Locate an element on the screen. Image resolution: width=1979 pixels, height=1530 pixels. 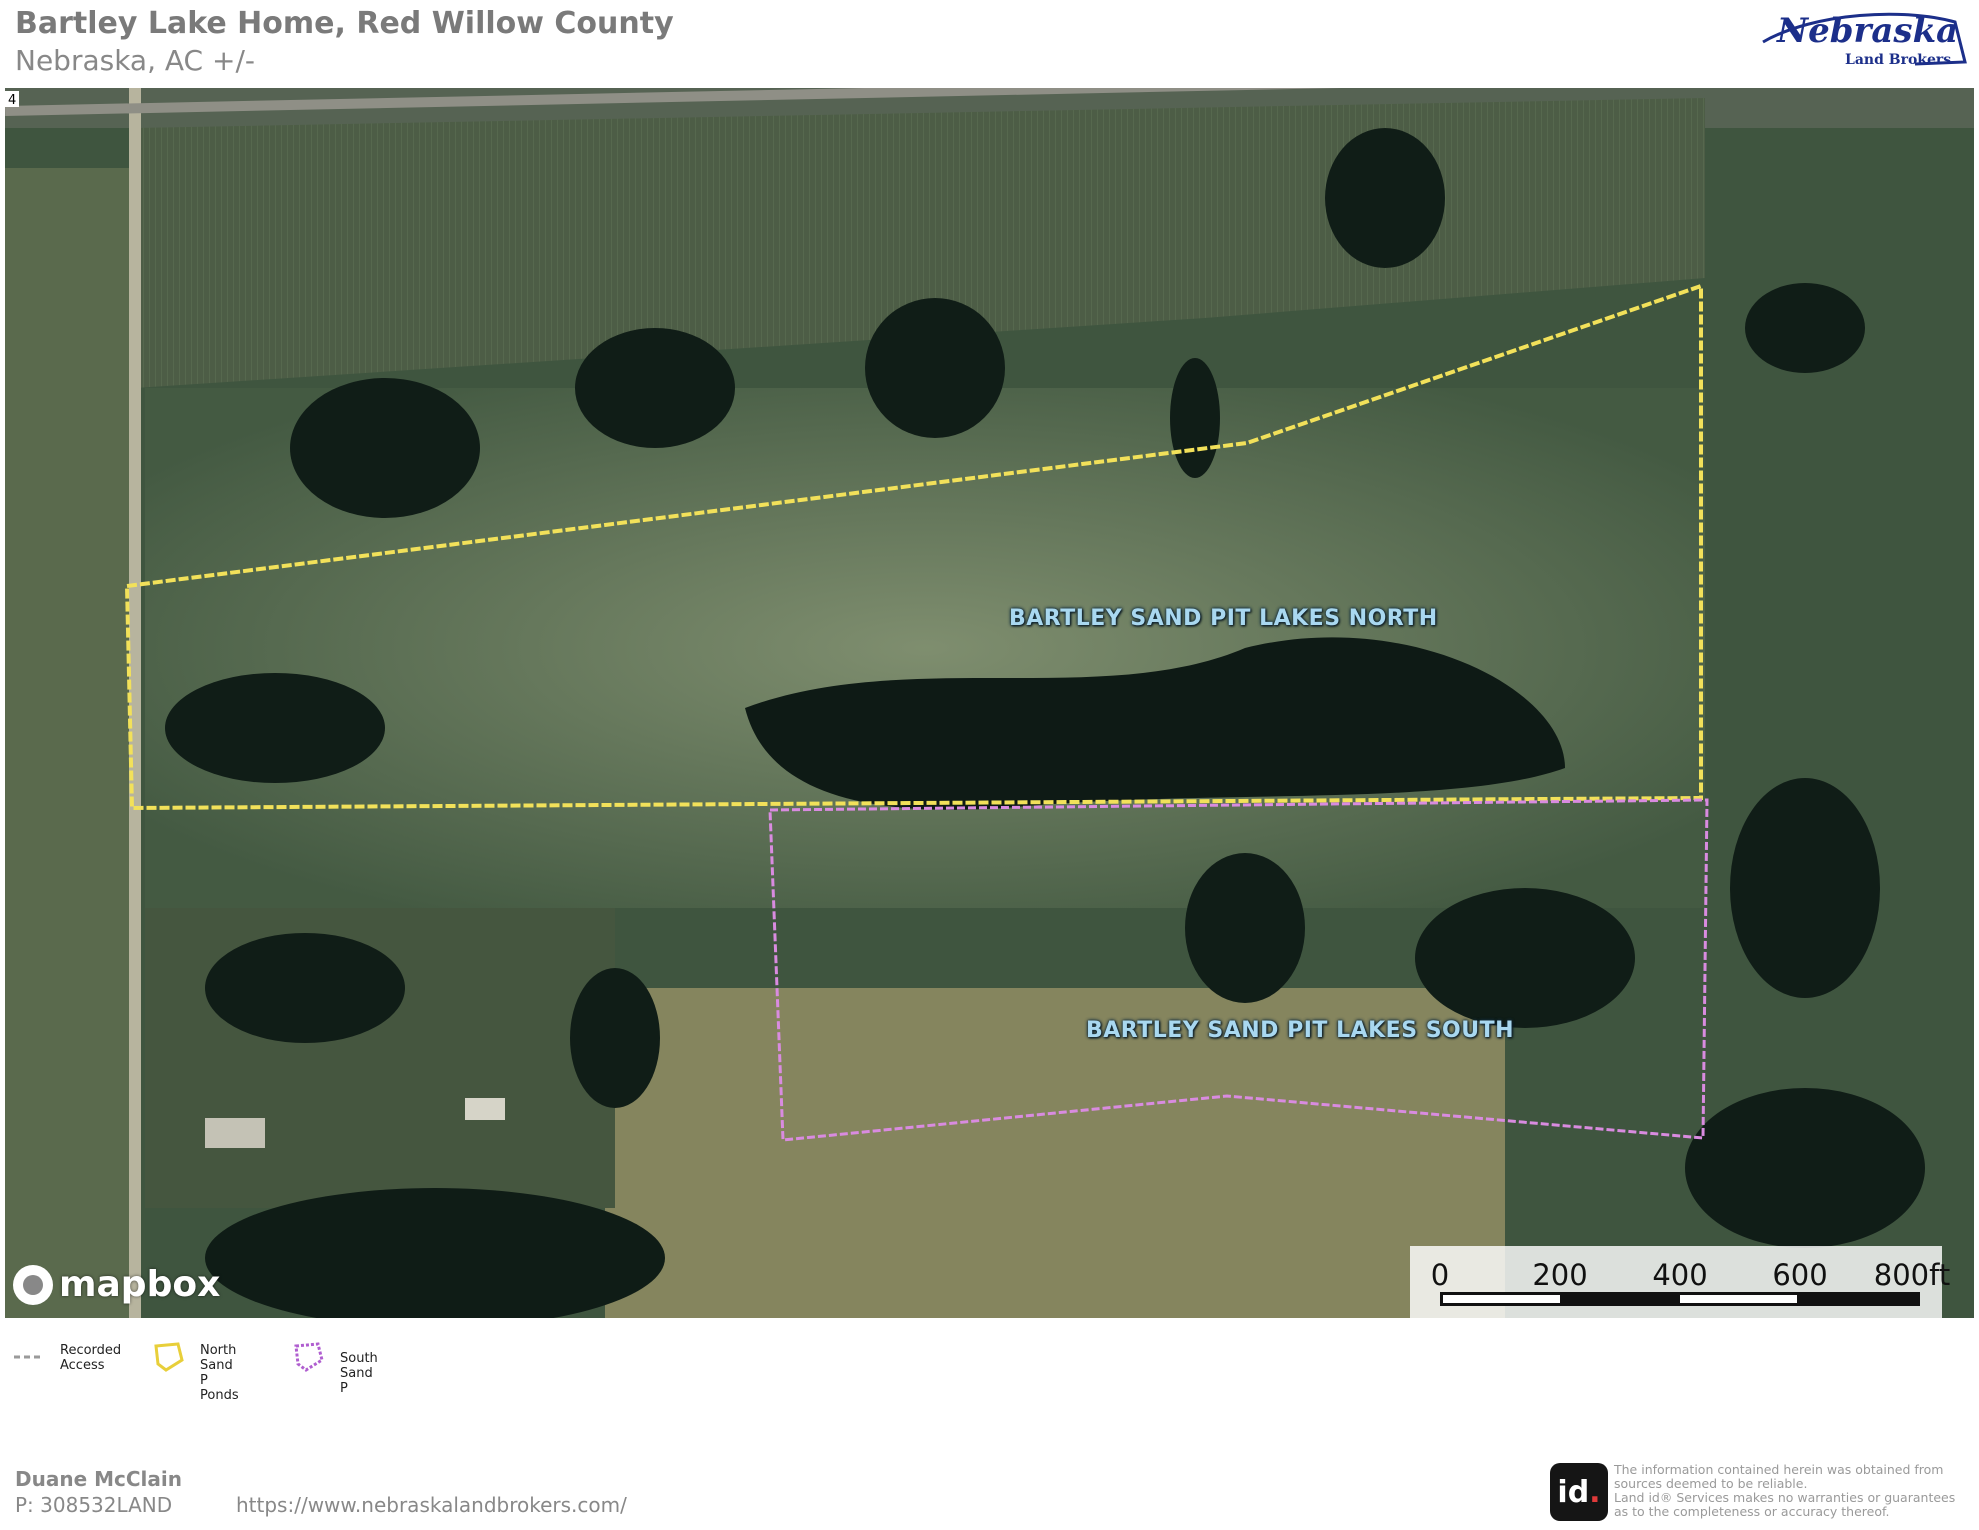
agent-name: Duane McClain is located at coordinates (98, 1479).